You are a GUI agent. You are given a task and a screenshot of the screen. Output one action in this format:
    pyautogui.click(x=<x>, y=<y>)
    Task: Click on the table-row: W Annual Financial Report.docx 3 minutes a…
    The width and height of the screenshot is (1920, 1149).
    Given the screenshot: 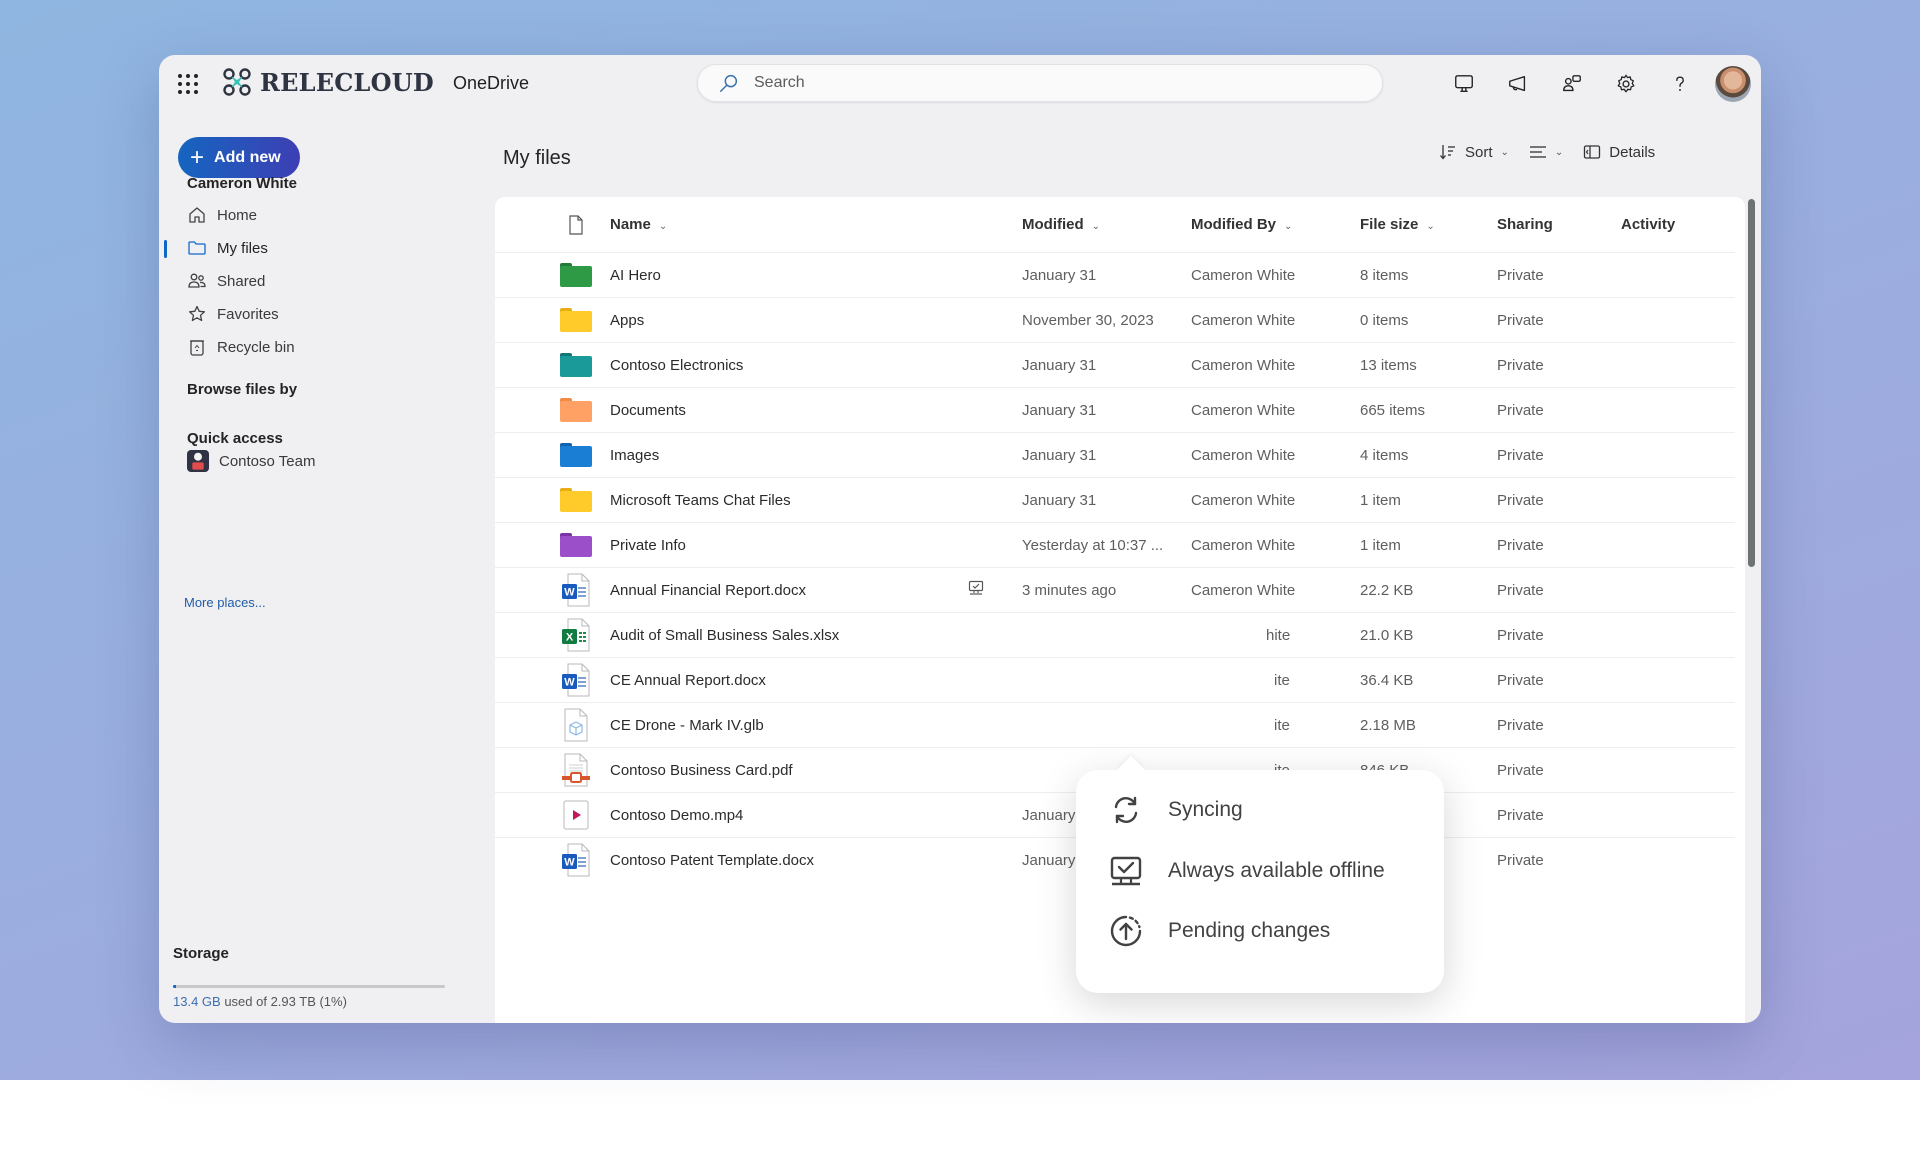 What is the action you would take?
    pyautogui.click(x=1115, y=589)
    